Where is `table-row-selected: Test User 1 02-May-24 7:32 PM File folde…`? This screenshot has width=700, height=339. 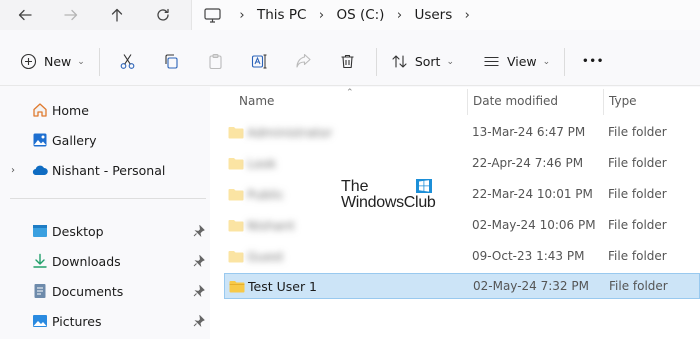
table-row-selected: Test User 1 02-May-24 7:32 PM File folde… is located at coordinates (462, 286).